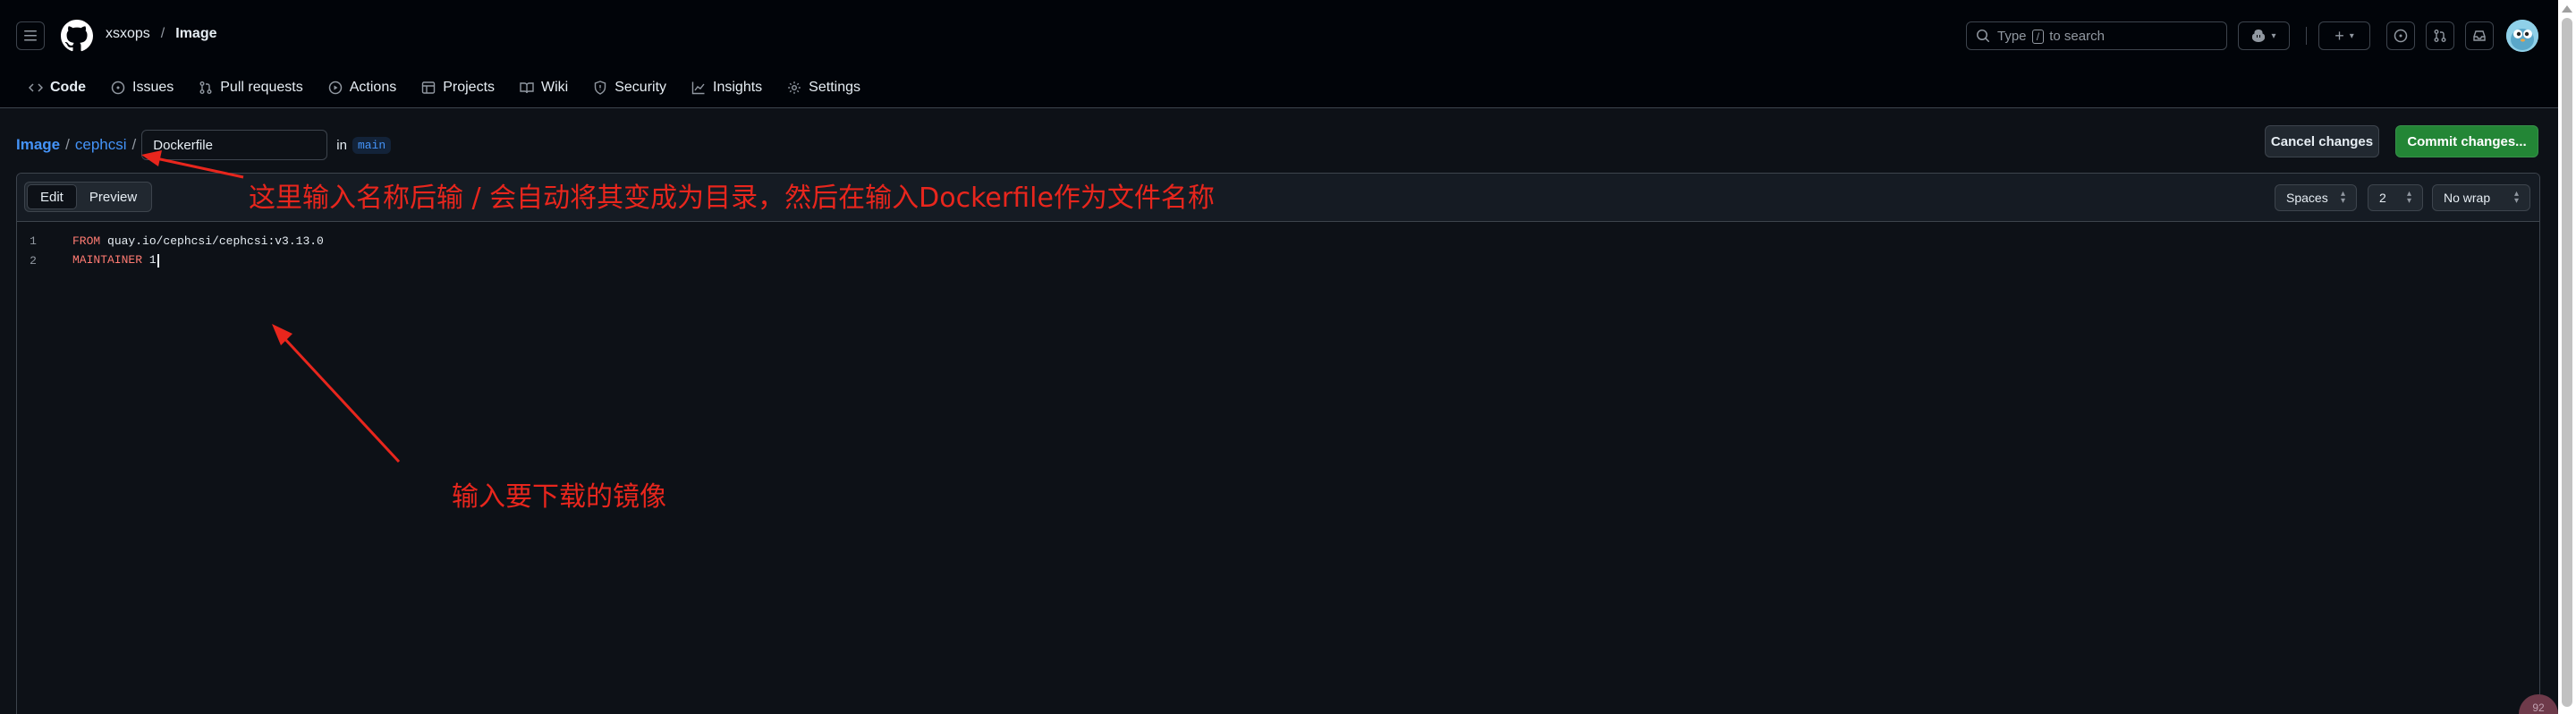 The height and width of the screenshot is (714, 2576). Describe the element at coordinates (738, 87) in the screenshot. I see `tab-label: Insights` at that location.